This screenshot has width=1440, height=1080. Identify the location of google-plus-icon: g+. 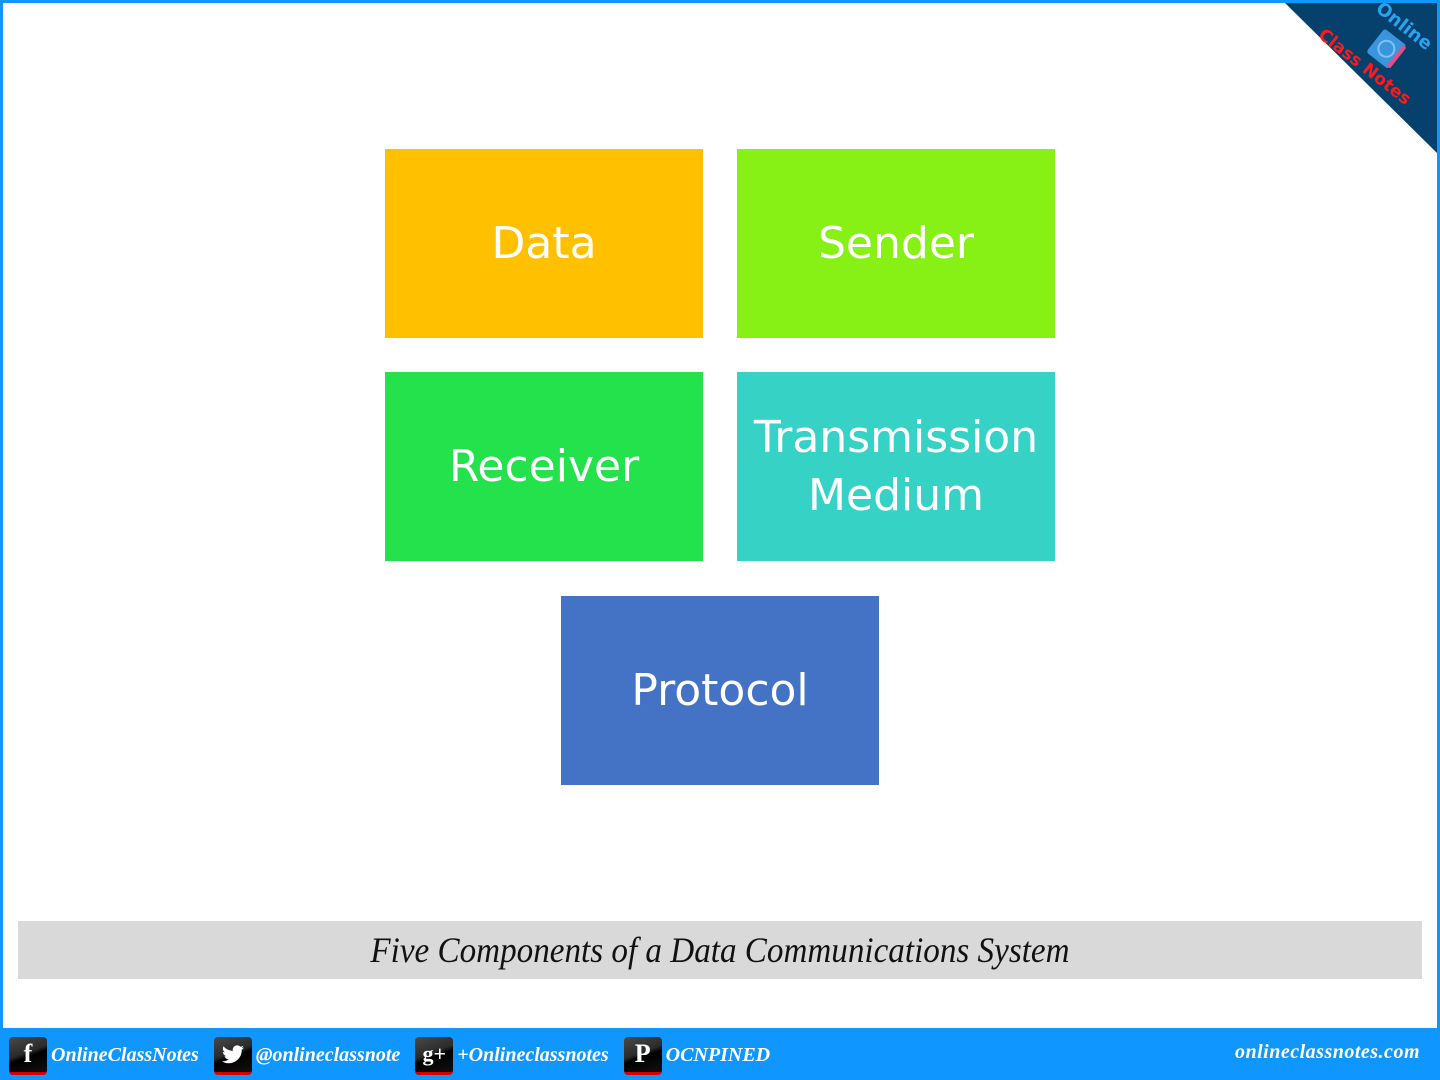
(434, 1055).